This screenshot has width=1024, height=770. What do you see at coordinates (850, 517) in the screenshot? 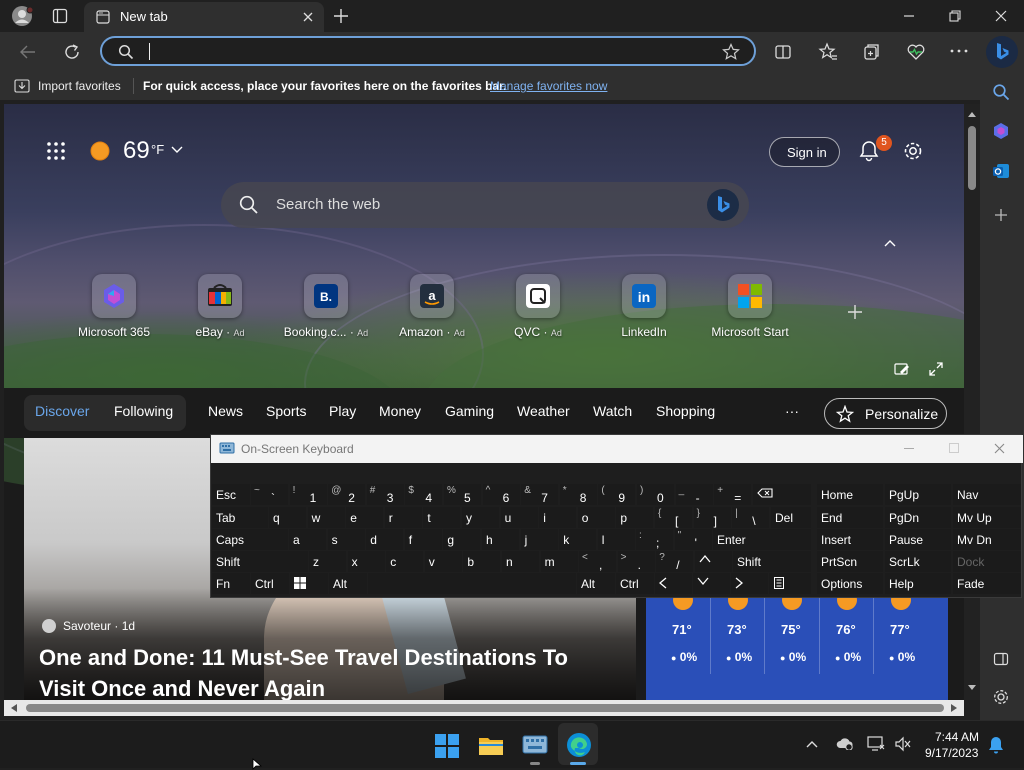
I see `key-end: End` at bounding box center [850, 517].